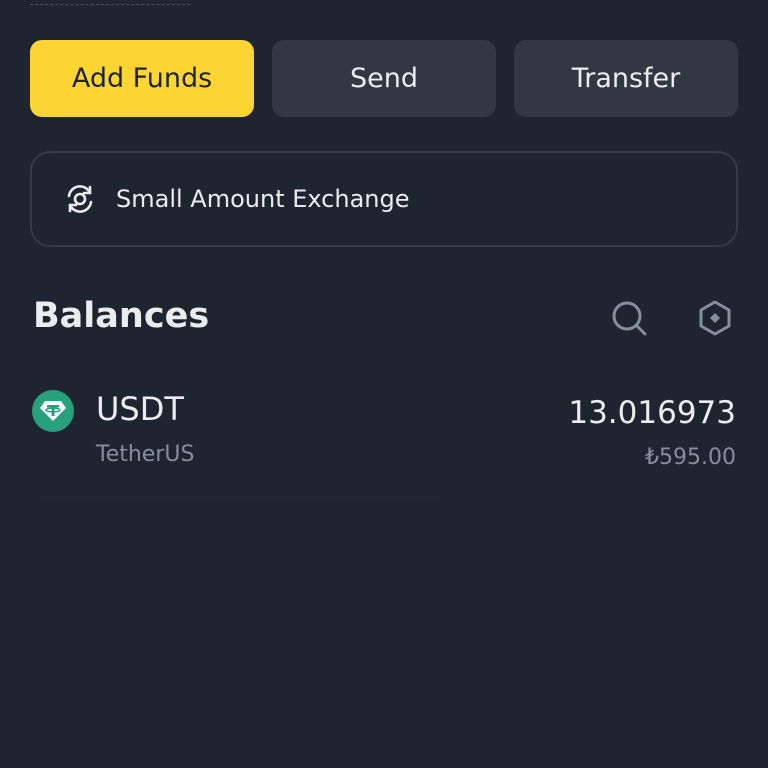  I want to click on action-buttons-row: Add Funds Send Transfer, so click(384, 78).